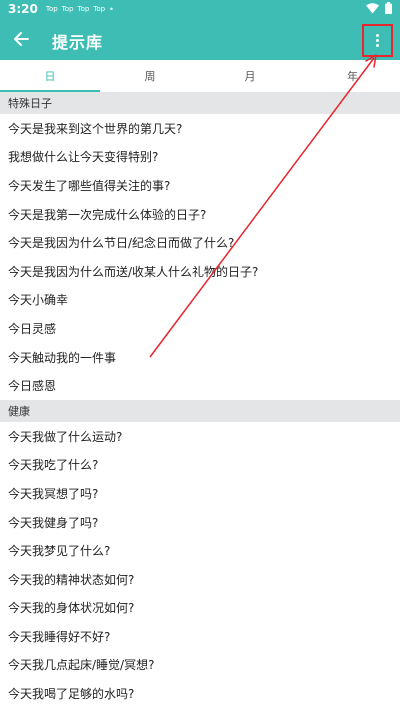 The height and width of the screenshot is (710, 400). What do you see at coordinates (200, 357) in the screenshot?
I see `list-item: 今天触动我的一件事` at bounding box center [200, 357].